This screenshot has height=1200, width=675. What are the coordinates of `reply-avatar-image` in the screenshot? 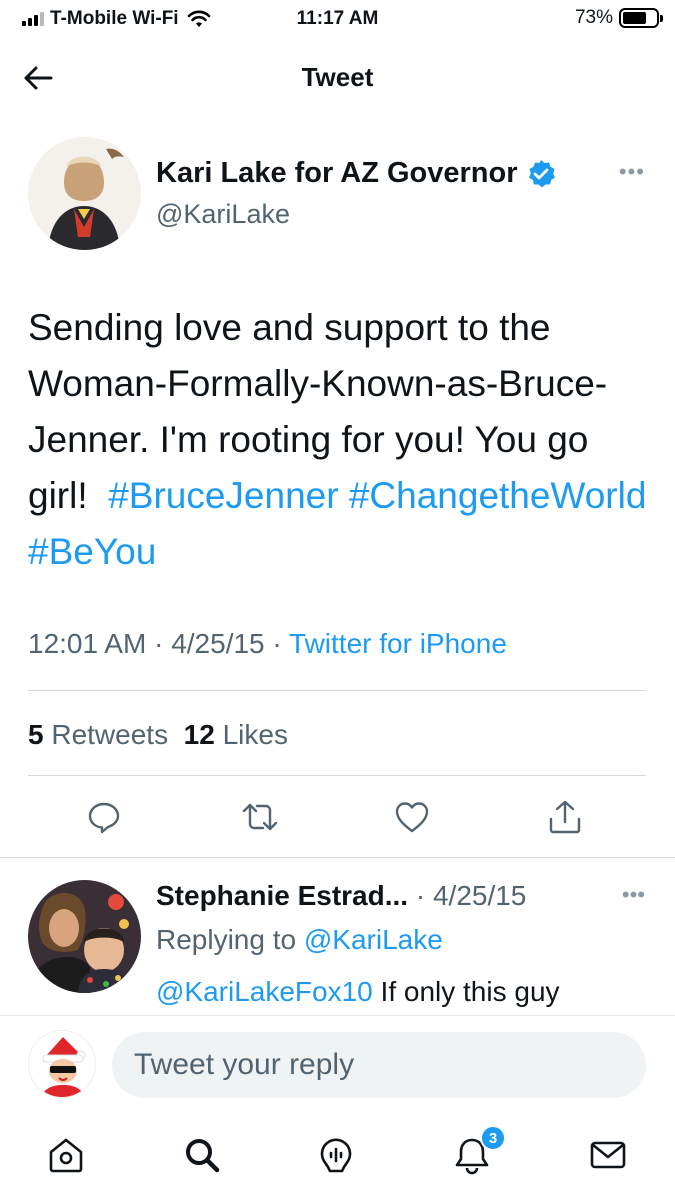 It's located at (84, 936).